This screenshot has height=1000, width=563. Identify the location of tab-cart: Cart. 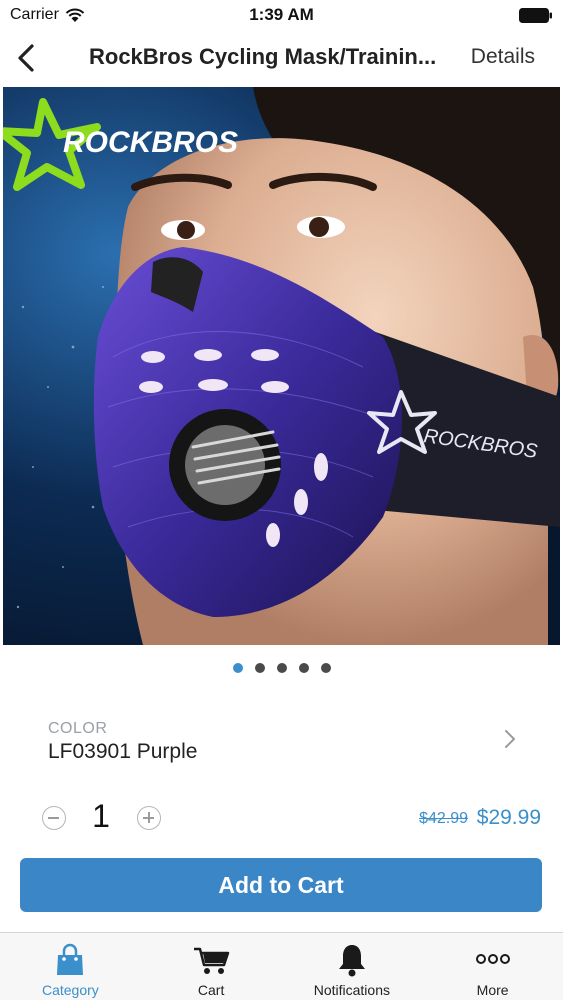
(211, 966).